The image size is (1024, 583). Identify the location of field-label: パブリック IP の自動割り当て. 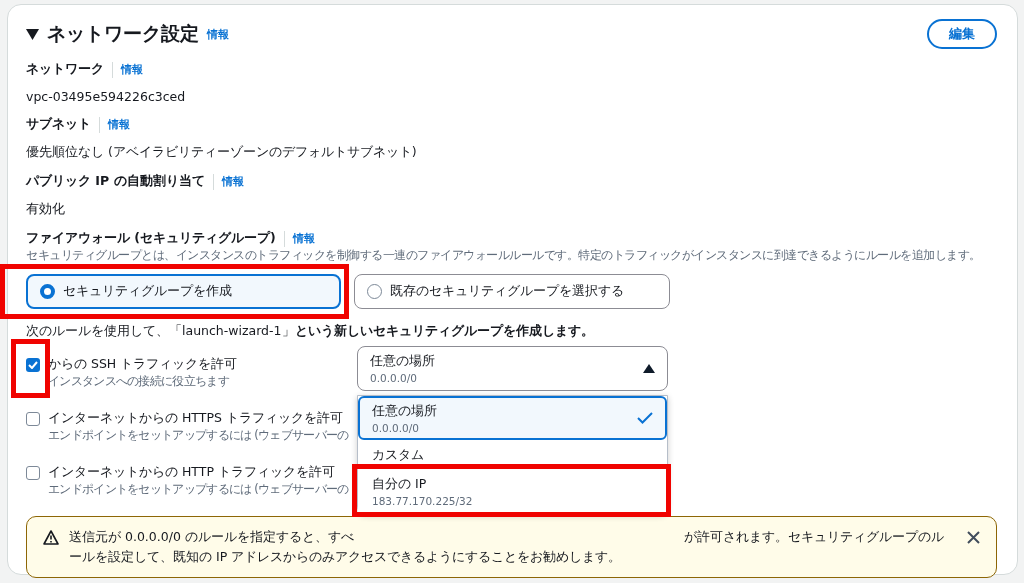
(115, 181).